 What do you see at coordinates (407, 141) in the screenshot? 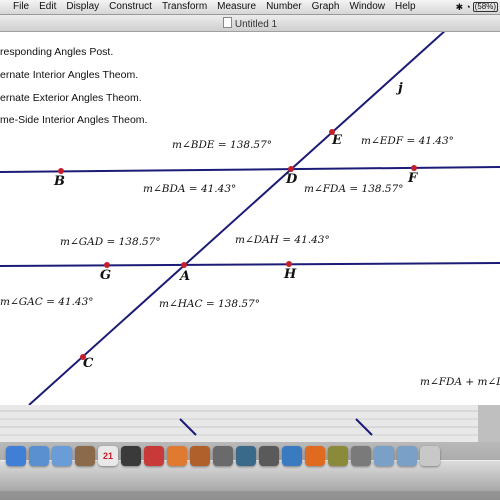
I see `measure-edf: m∠EDF = 41.43°` at bounding box center [407, 141].